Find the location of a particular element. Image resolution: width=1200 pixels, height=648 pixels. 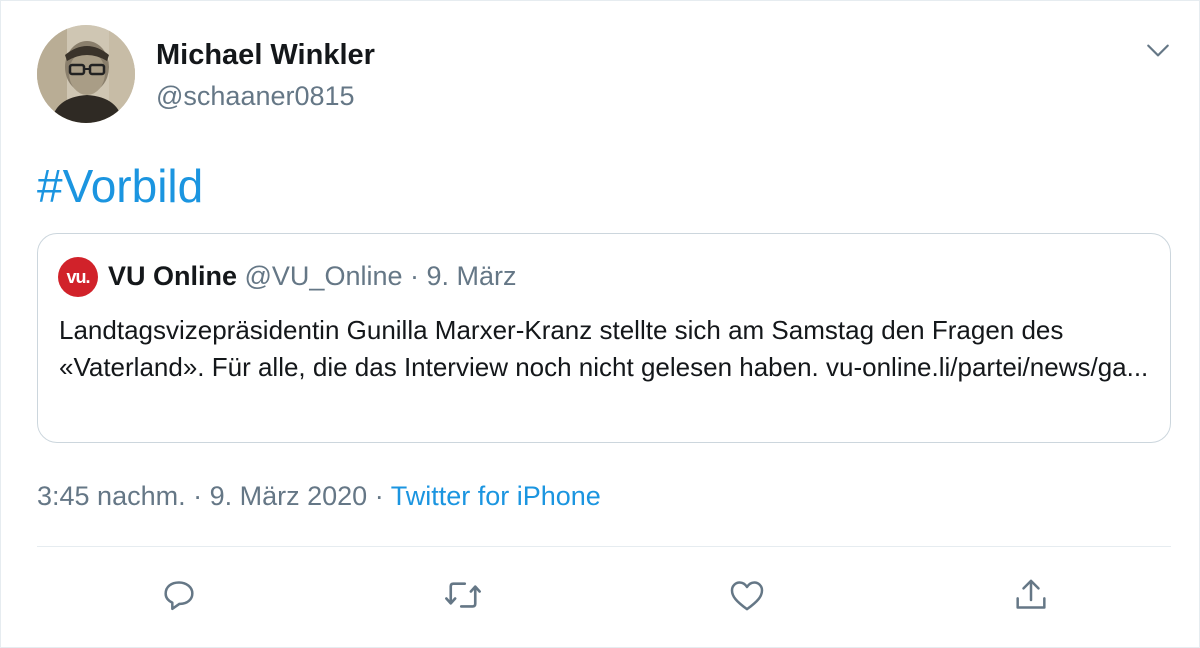

tweet-source-link: Twitter for iPhone is located at coordinates (496, 496).